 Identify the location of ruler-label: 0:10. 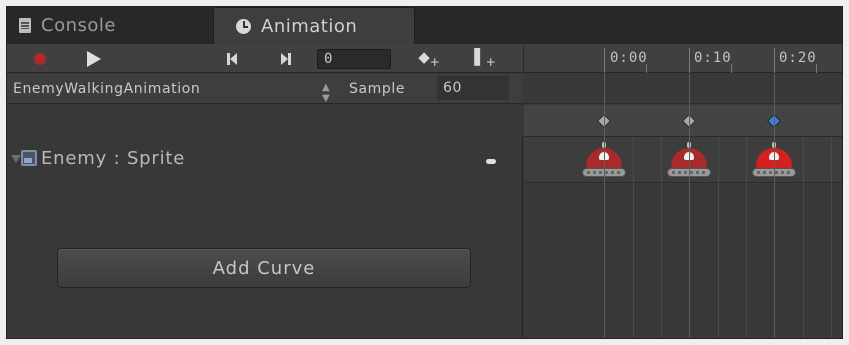
(713, 58).